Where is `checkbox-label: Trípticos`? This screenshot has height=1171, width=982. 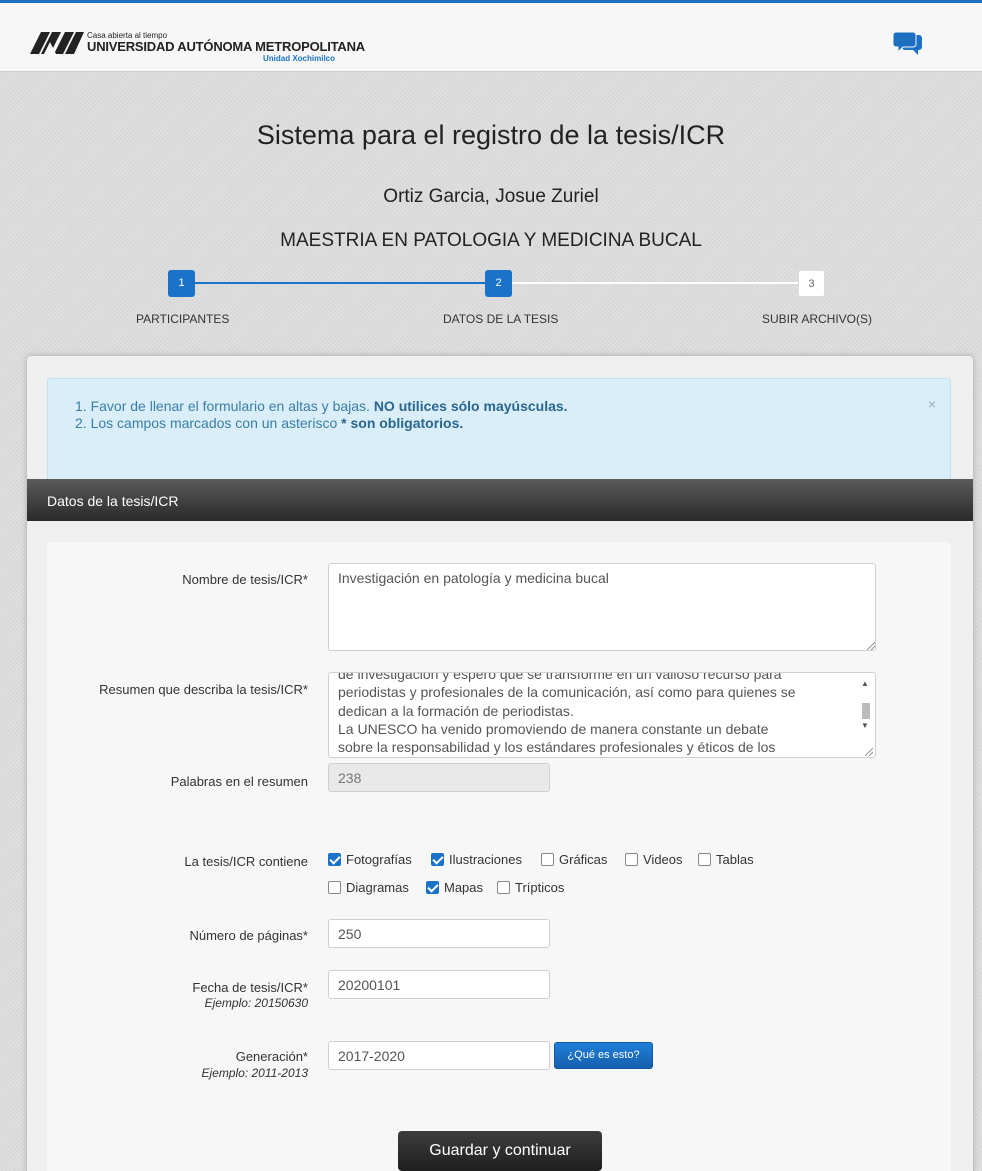
checkbox-label: Trípticos is located at coordinates (540, 887).